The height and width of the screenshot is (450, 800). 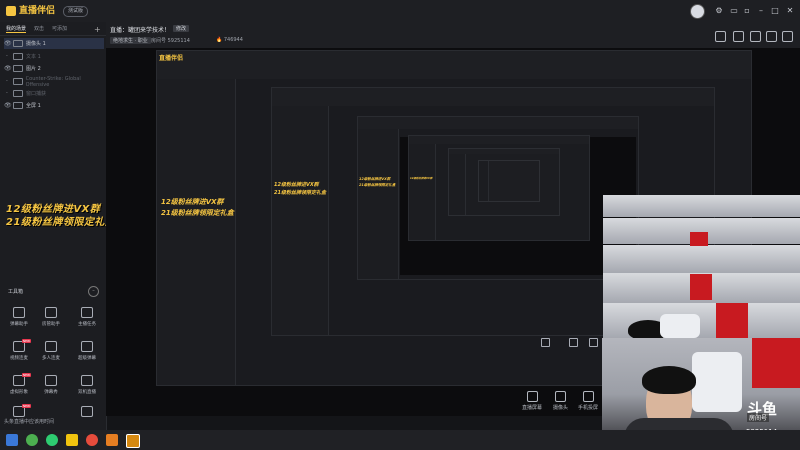 What do you see at coordinates (17, 81) in the screenshot?
I see `game-source-icon` at bounding box center [17, 81].